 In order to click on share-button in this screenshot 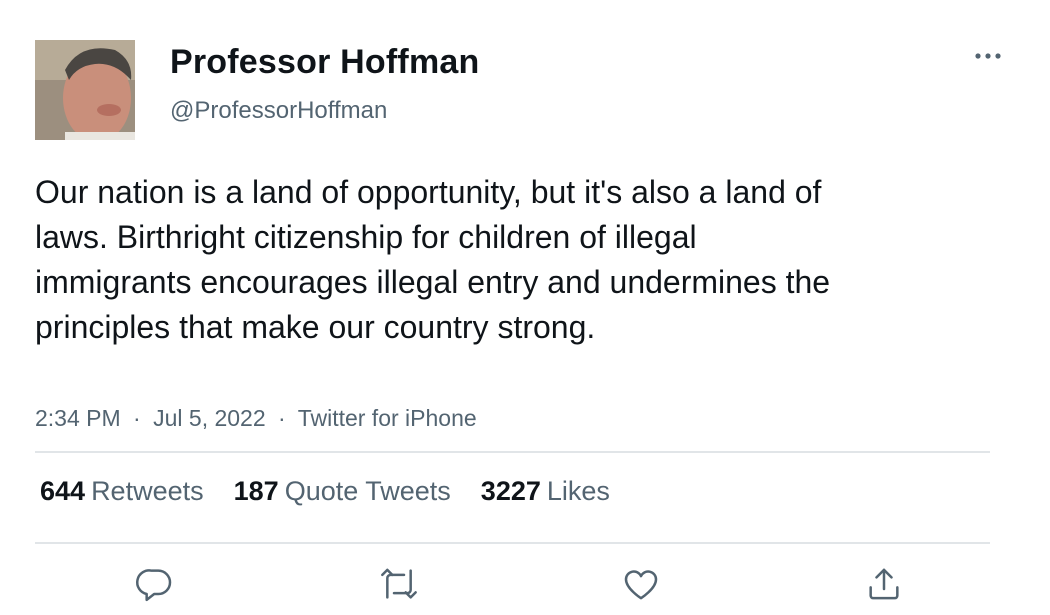, I will do `click(884, 584)`.